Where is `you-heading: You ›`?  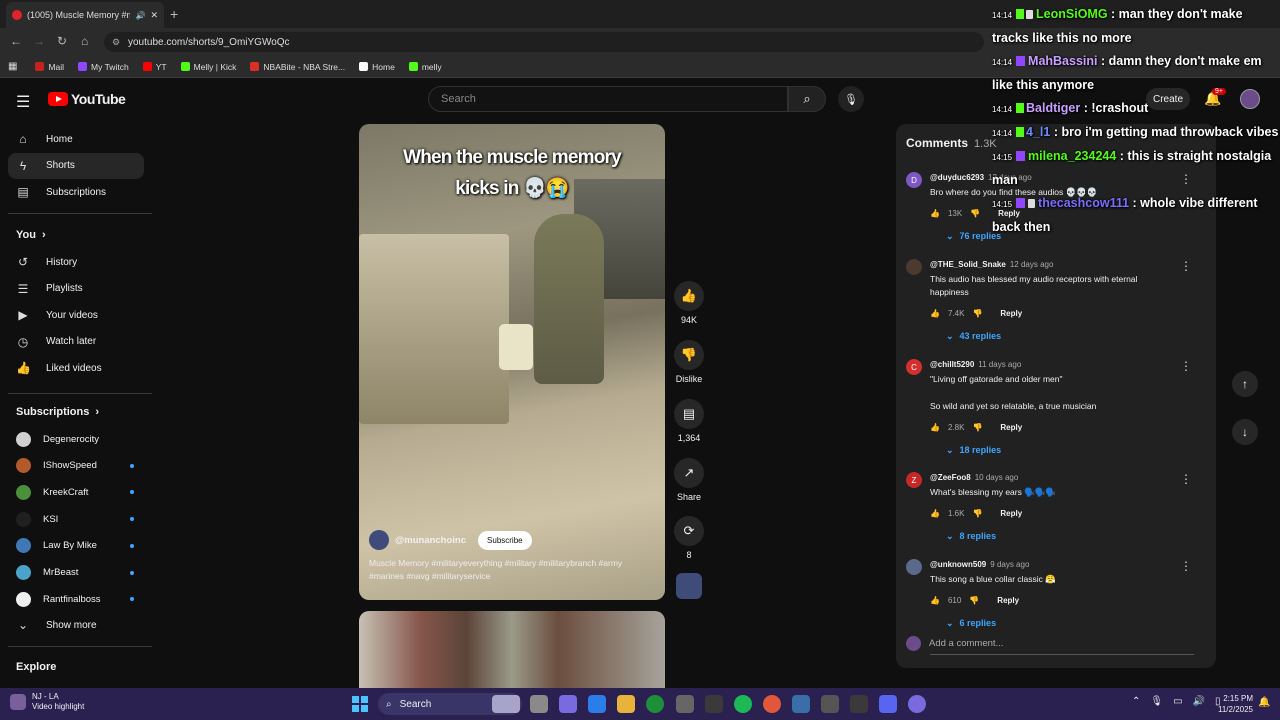
you-heading: You › is located at coordinates (31, 235).